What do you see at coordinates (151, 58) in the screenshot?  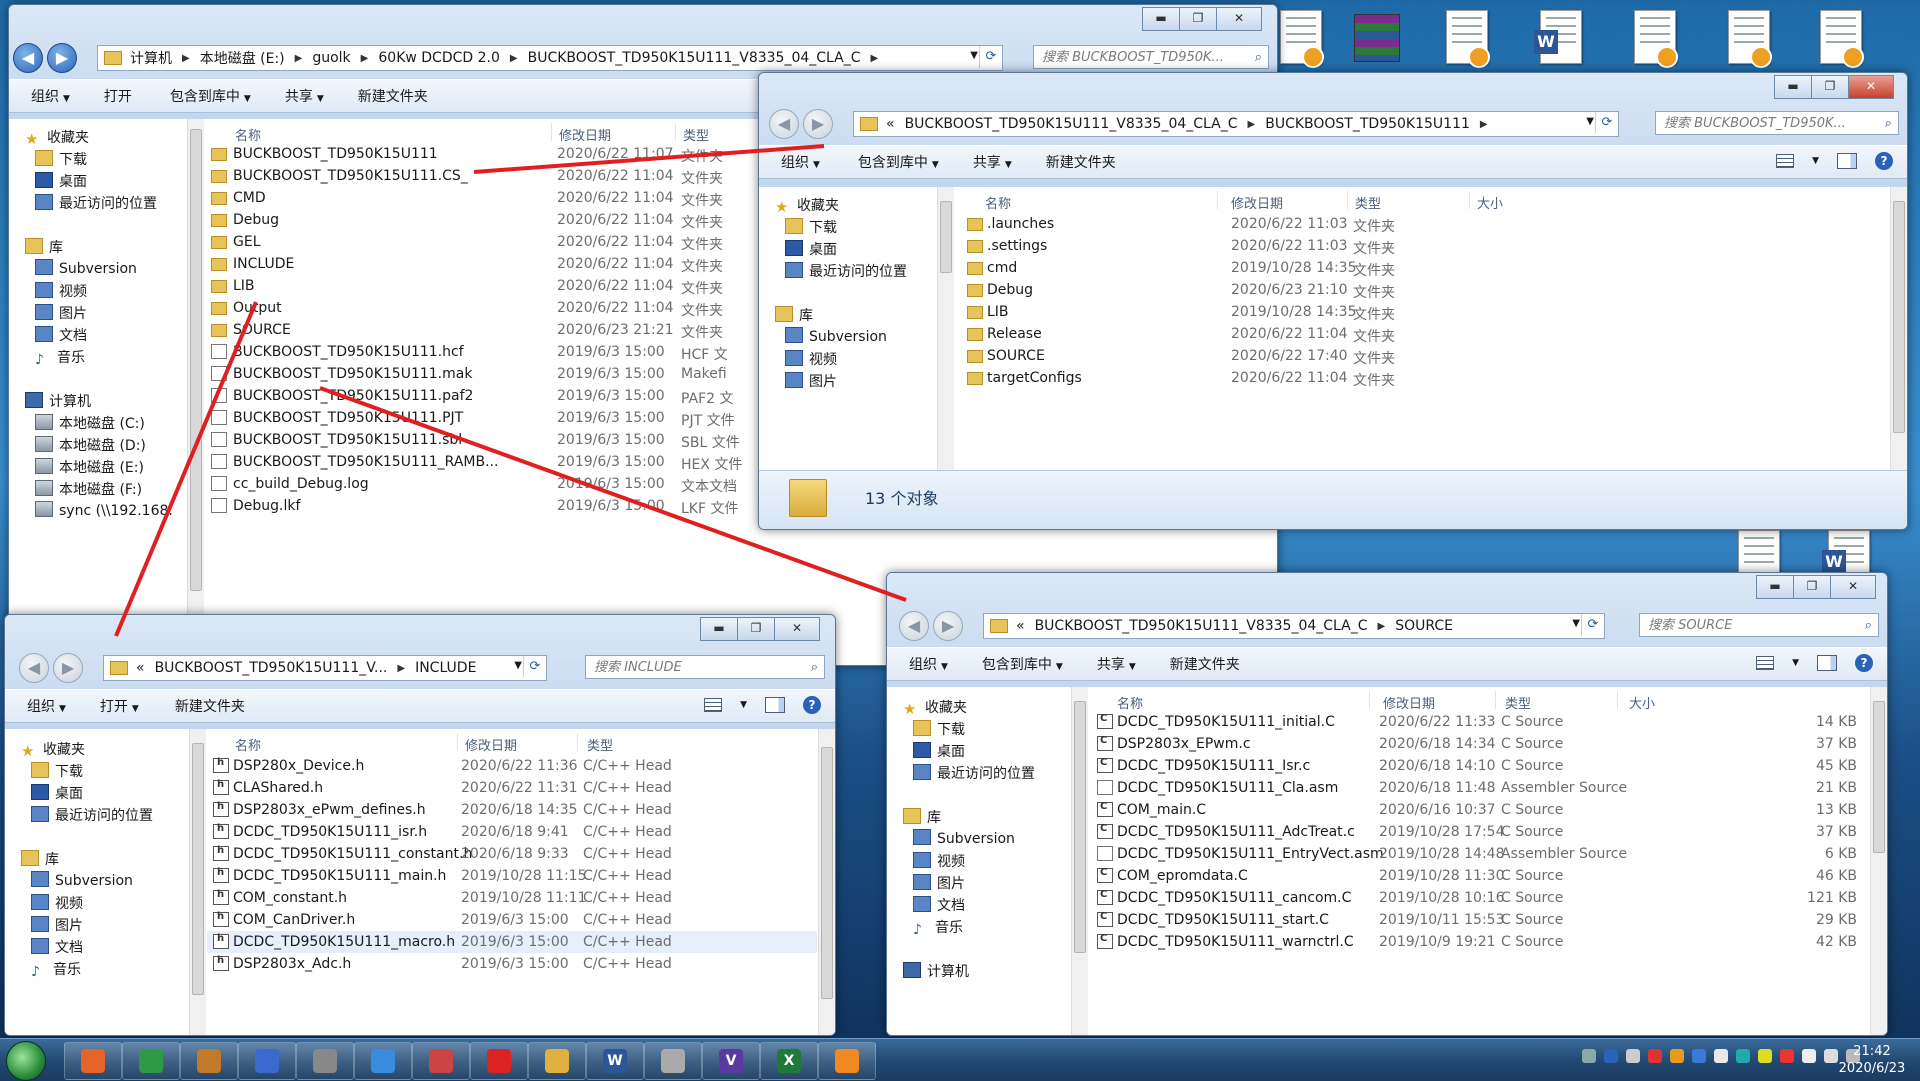 I see `breadcrumb-computer: 计算机` at bounding box center [151, 58].